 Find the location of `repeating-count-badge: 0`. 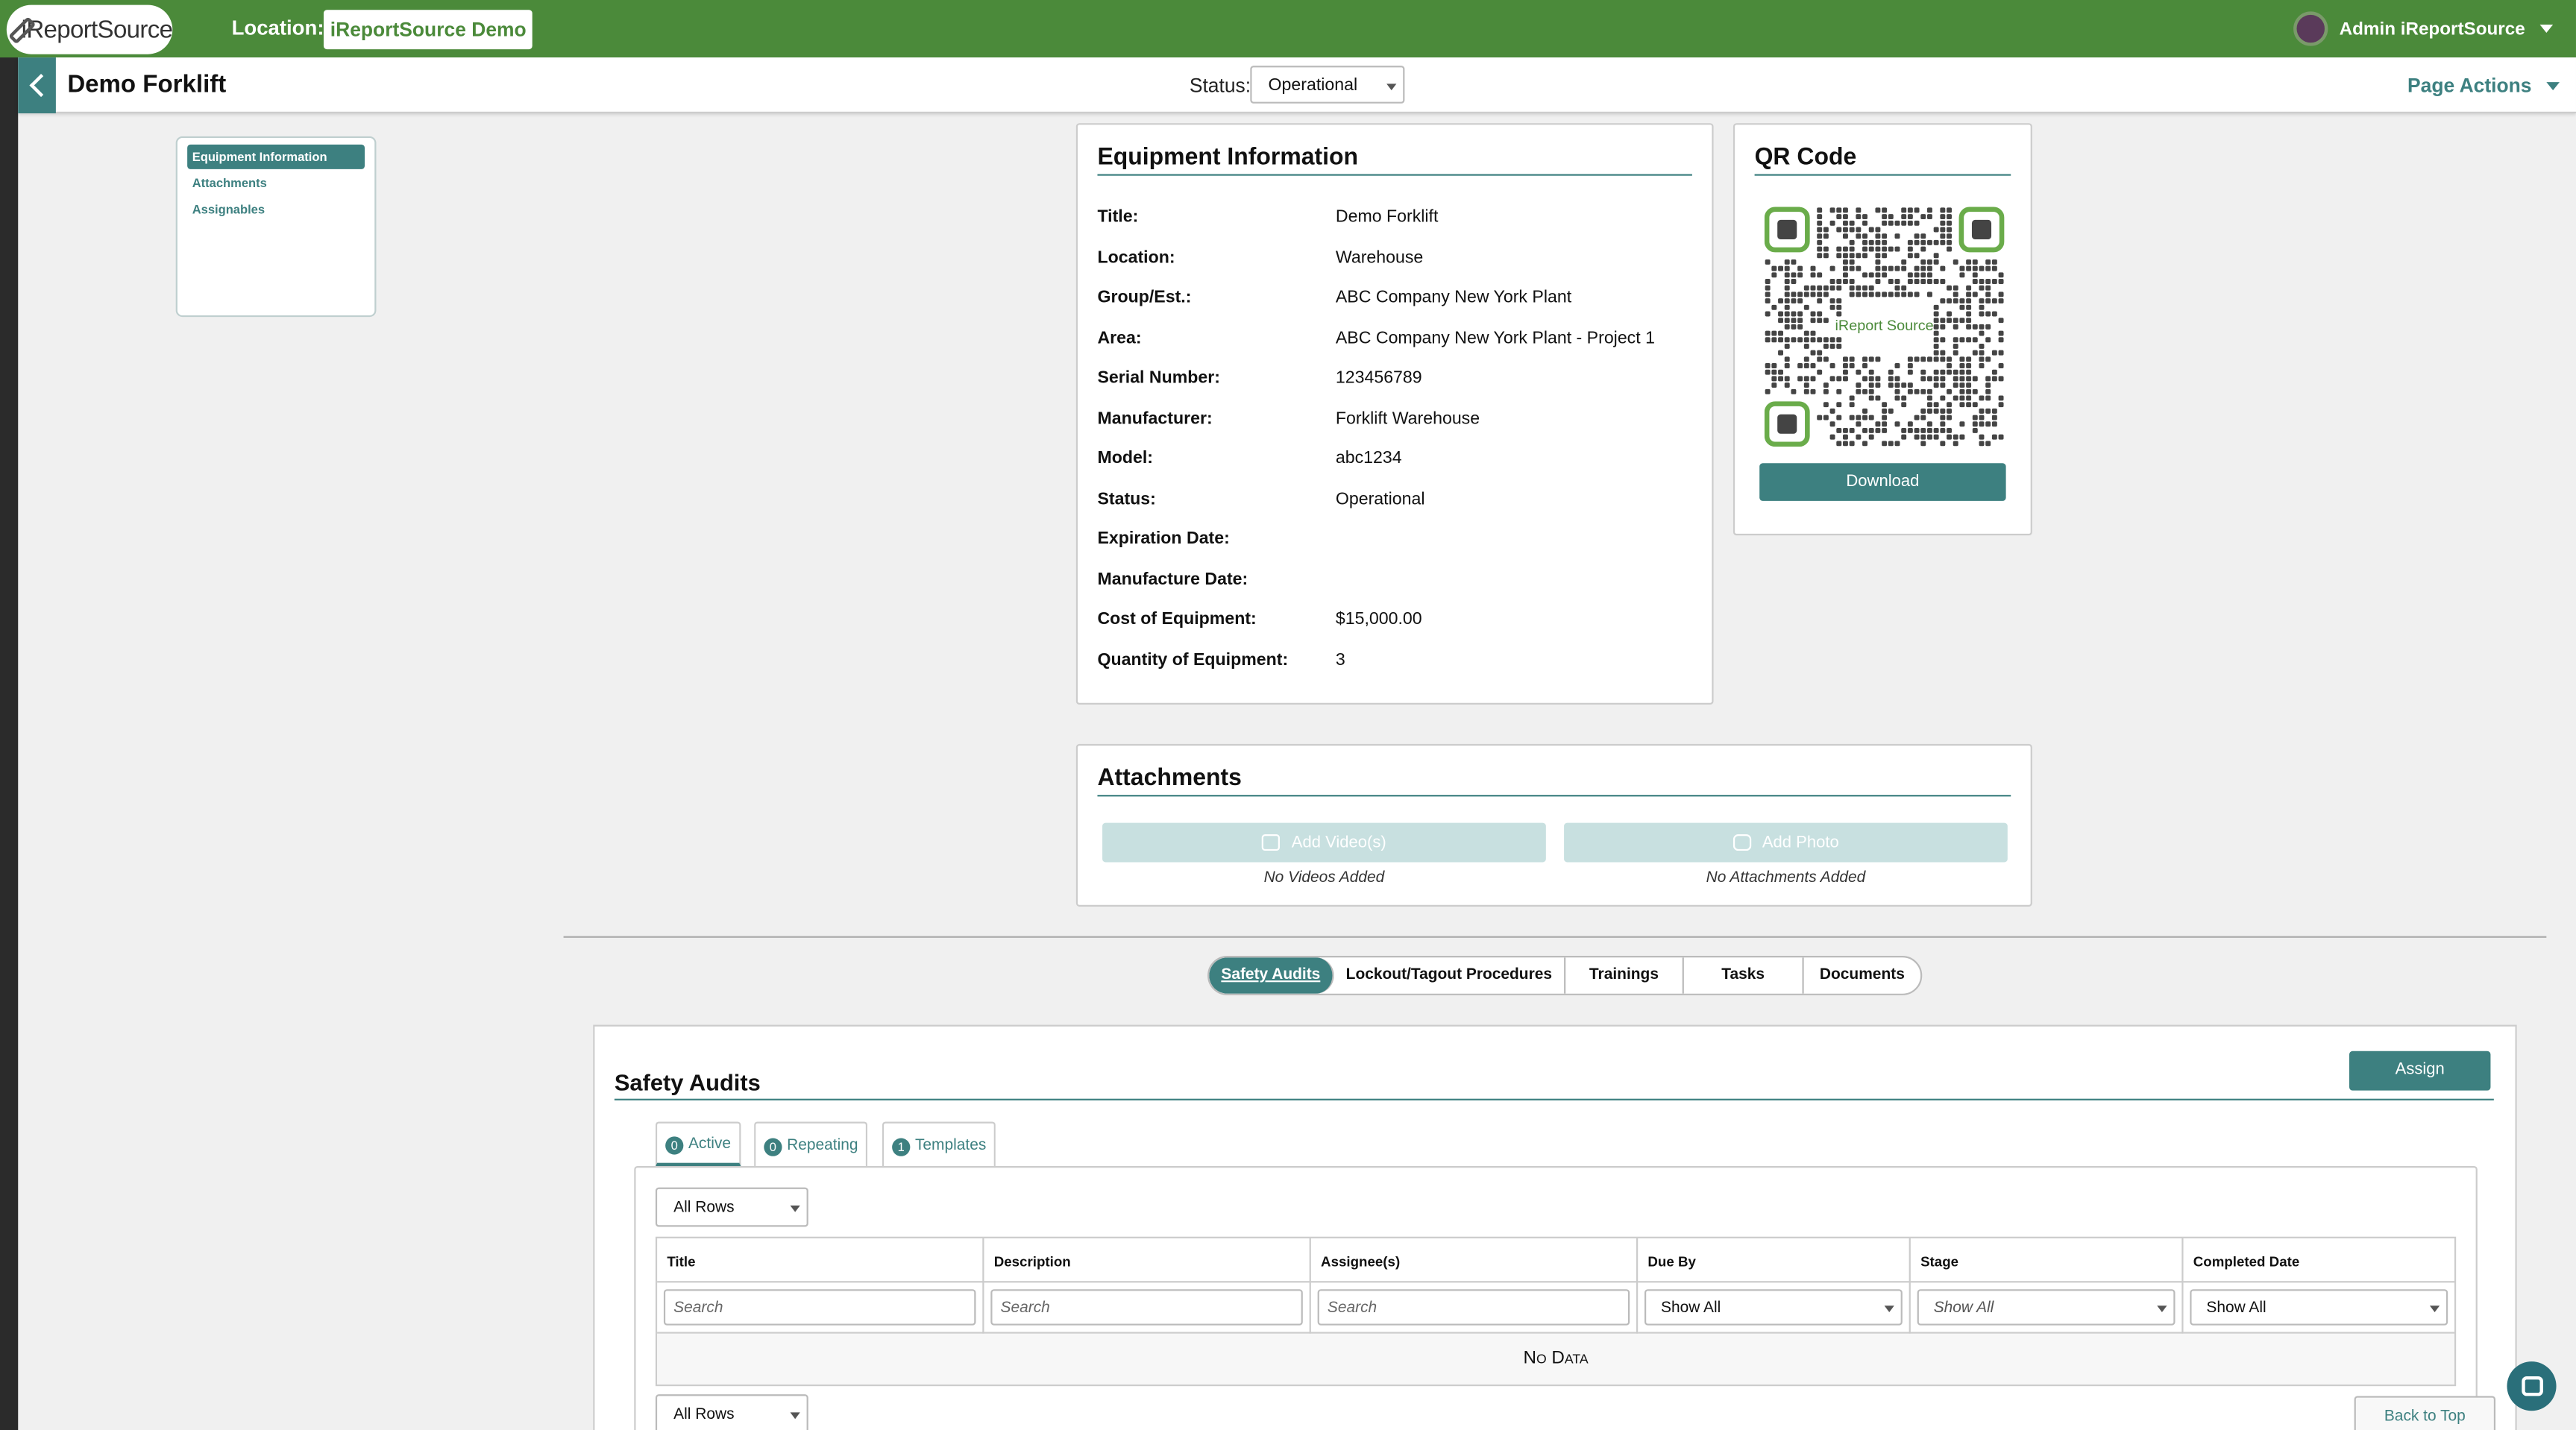

repeating-count-badge: 0 is located at coordinates (773, 1147).